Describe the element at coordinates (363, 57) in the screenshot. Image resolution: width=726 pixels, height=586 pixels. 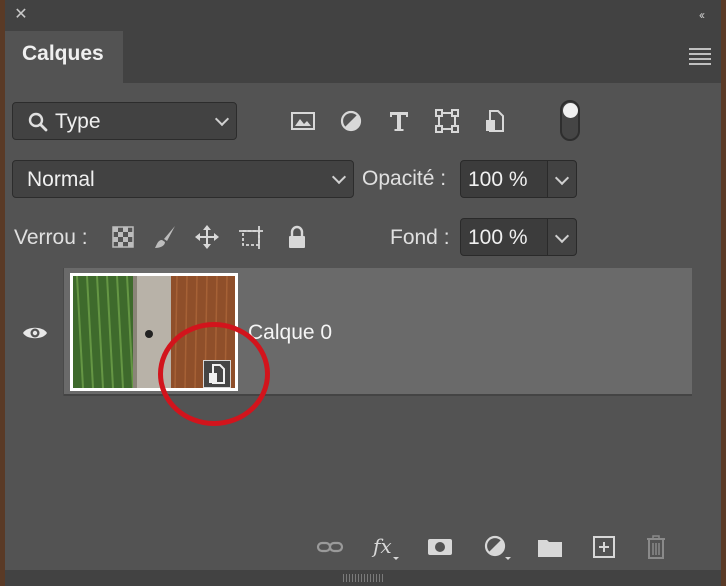
I see `tab-strip: Calques` at that location.